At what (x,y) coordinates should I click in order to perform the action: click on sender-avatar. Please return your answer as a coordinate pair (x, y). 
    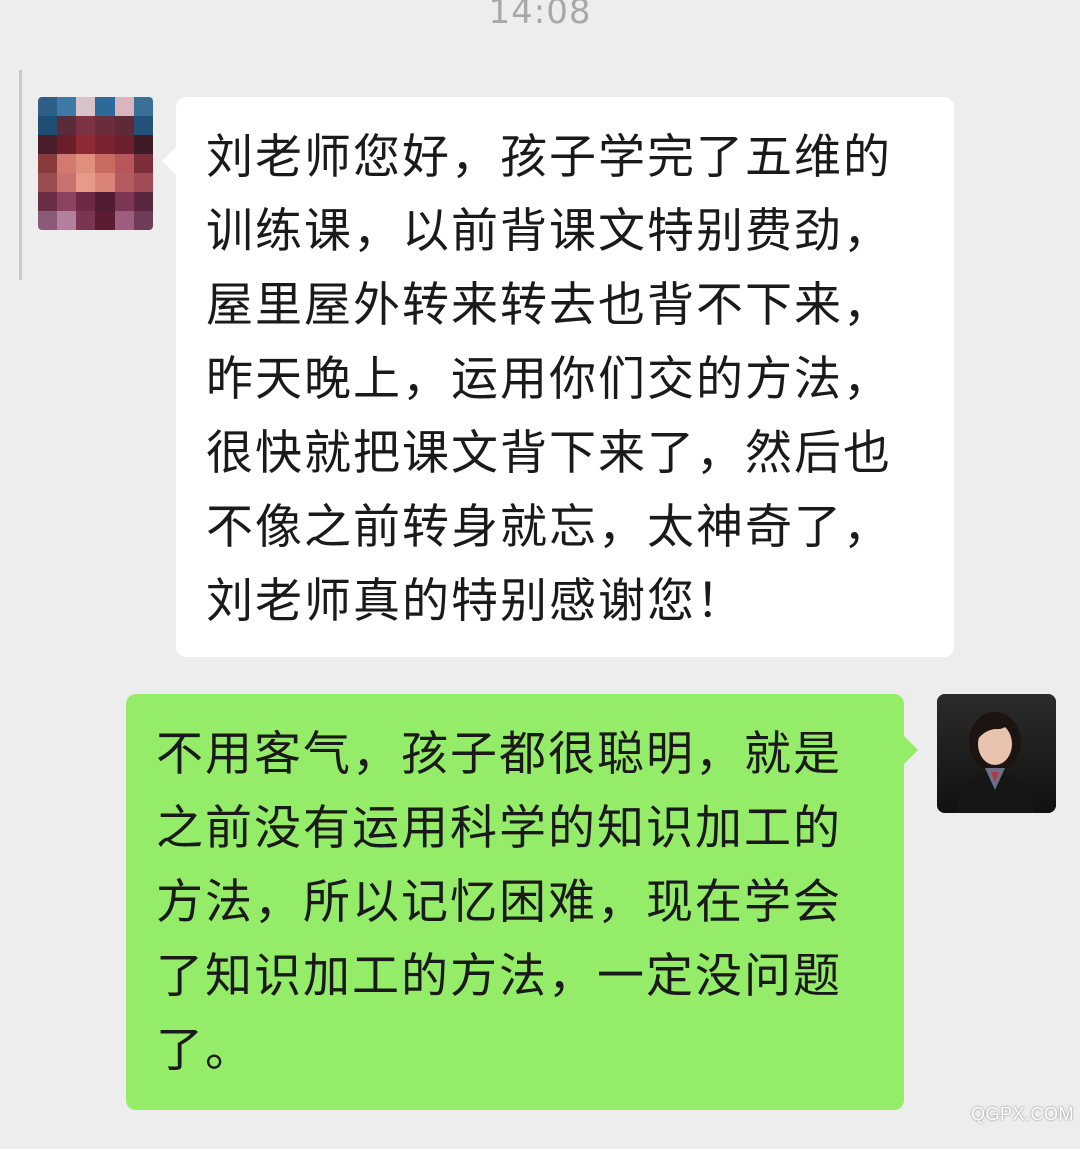
    Looking at the image, I should click on (95, 163).